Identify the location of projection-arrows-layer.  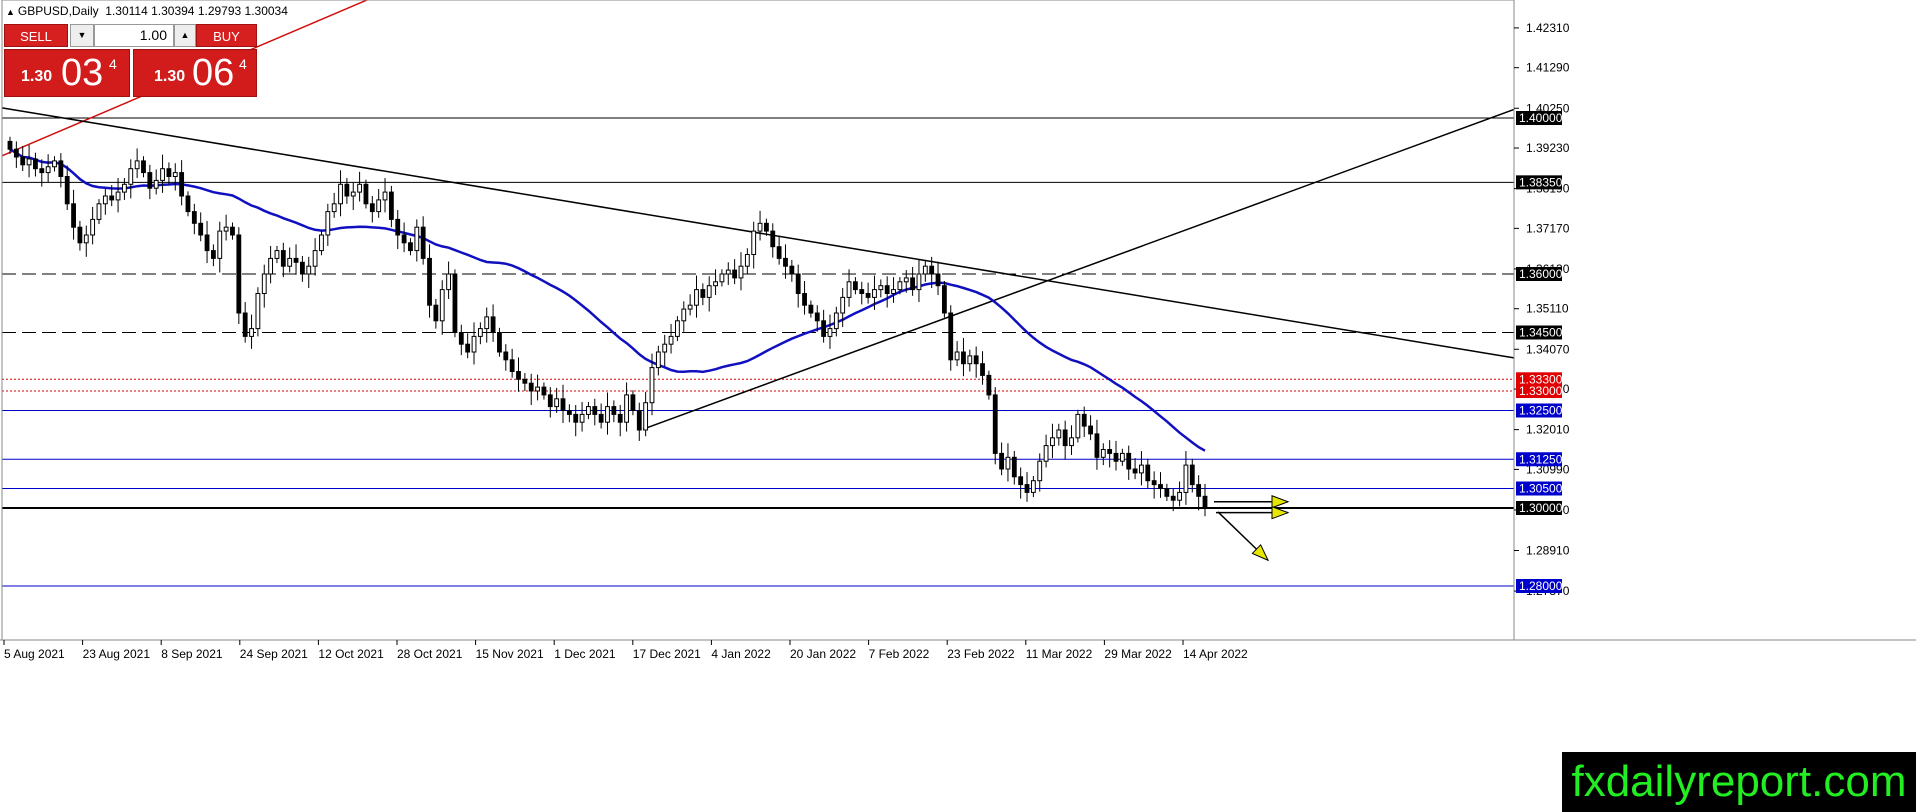
(1252, 528).